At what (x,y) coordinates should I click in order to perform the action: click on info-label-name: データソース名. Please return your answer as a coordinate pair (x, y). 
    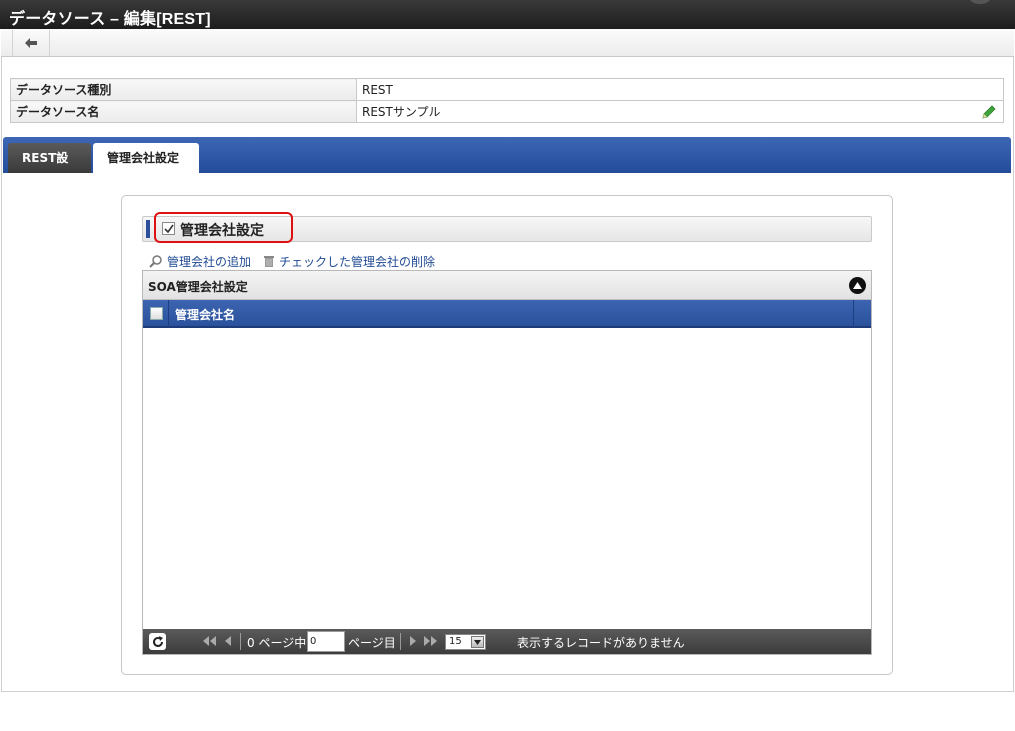
    Looking at the image, I should click on (183, 111).